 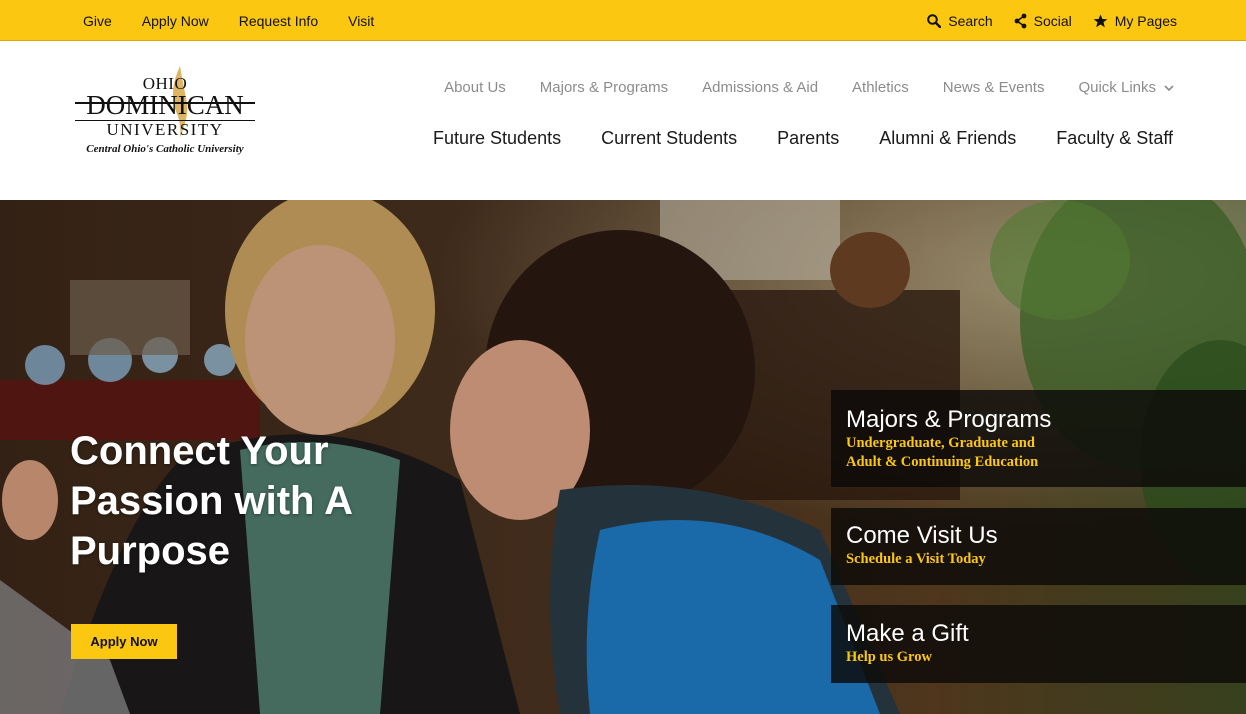 I want to click on quick-links-label: Quick Links, so click(x=1117, y=87).